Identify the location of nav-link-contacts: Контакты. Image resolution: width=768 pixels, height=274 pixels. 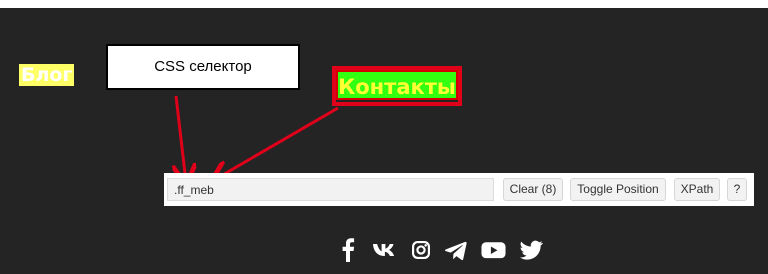
(397, 85).